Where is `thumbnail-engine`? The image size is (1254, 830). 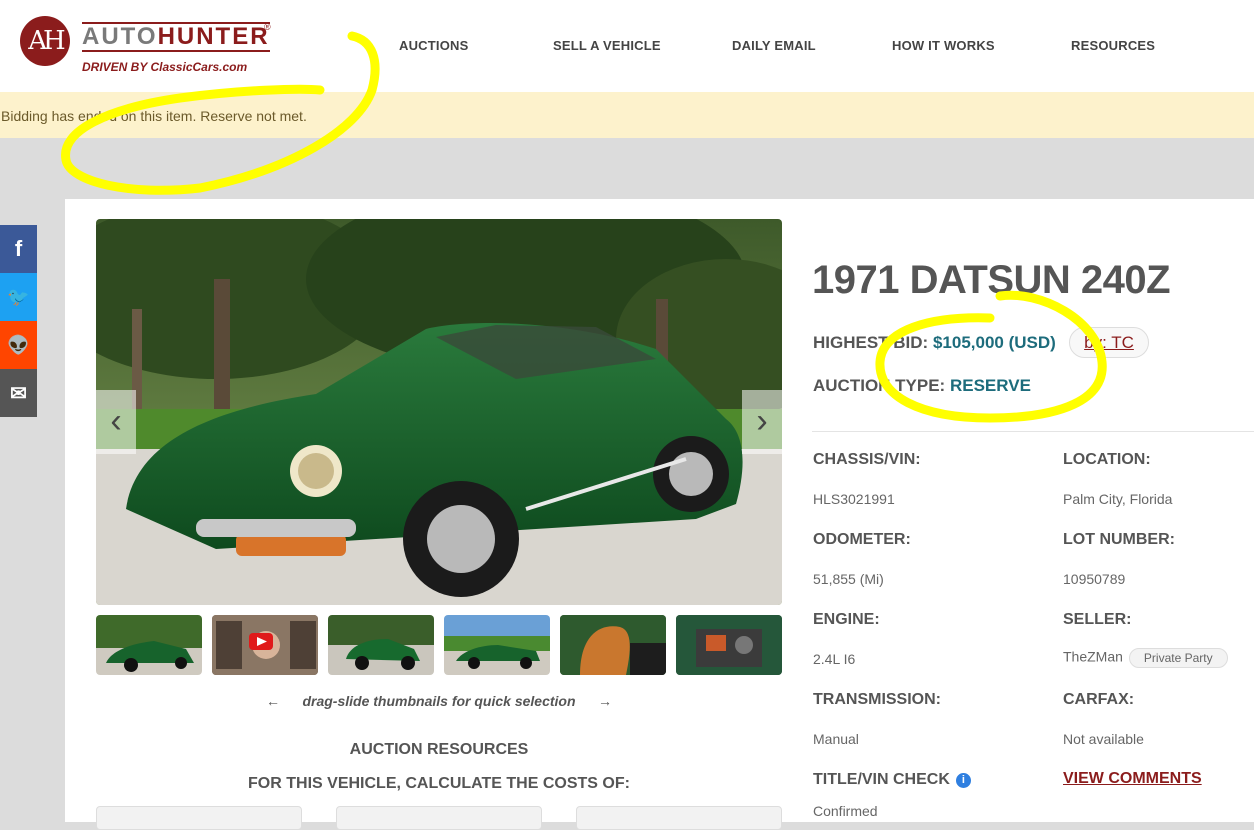 thumbnail-engine is located at coordinates (729, 645).